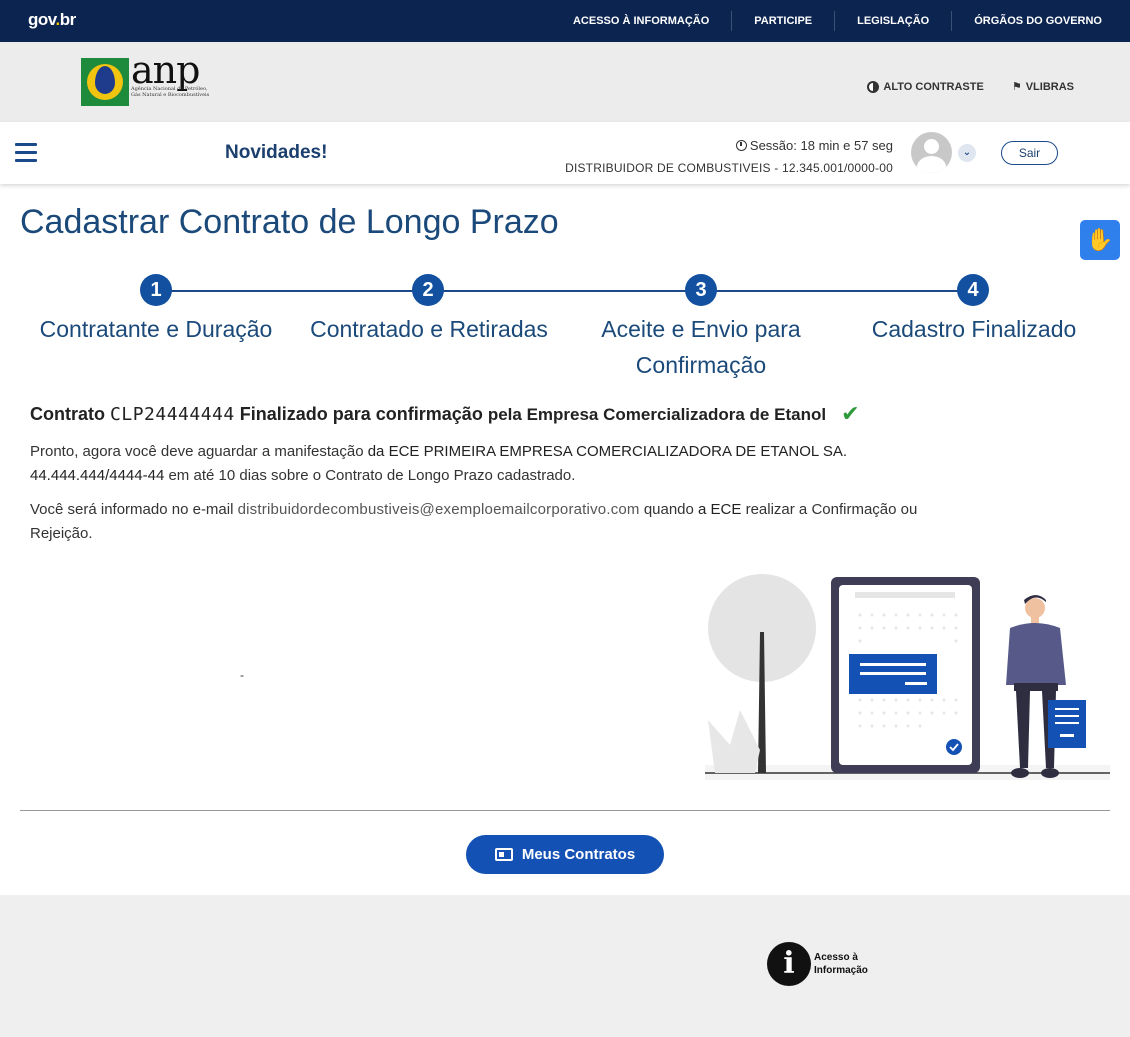 The width and height of the screenshot is (1130, 1037). I want to click on acesso-informacao-link: i Acesso à Informação, so click(817, 964).